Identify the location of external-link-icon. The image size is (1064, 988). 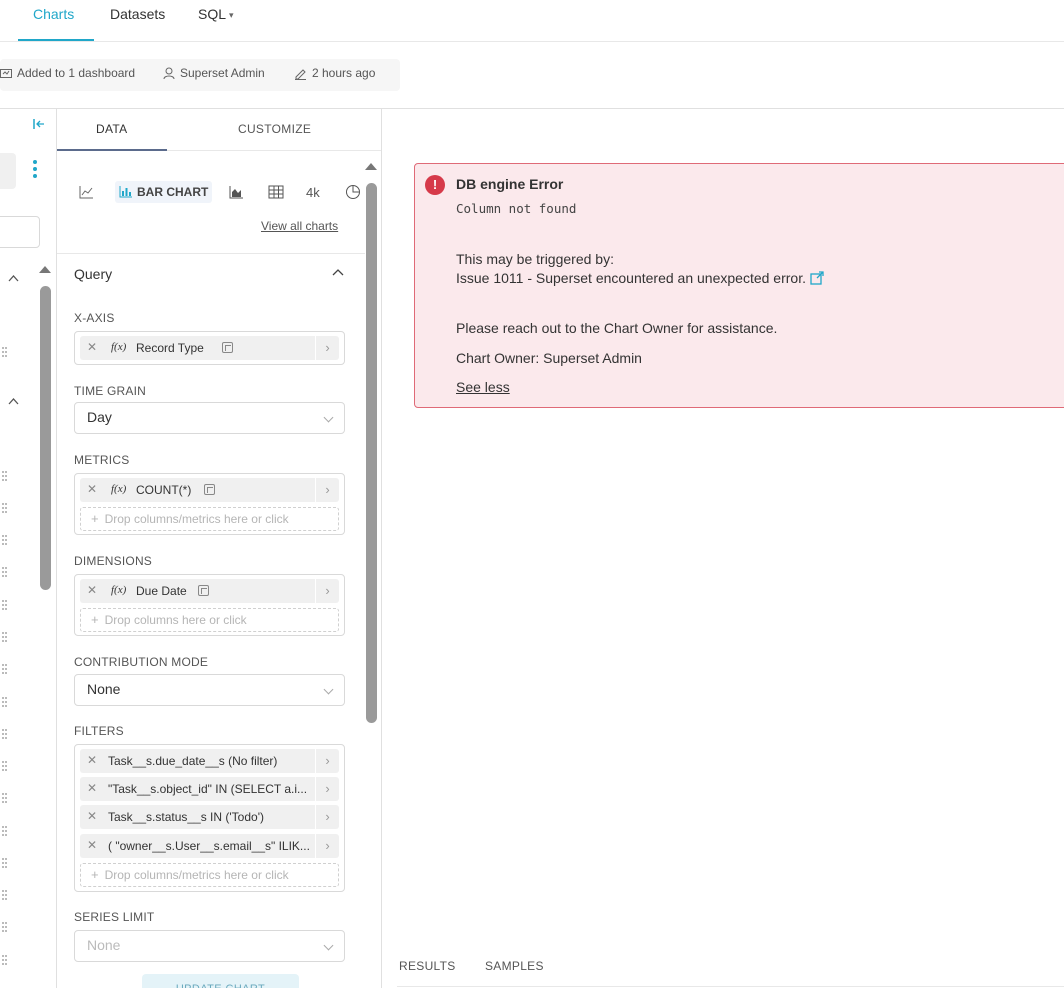
(817, 278).